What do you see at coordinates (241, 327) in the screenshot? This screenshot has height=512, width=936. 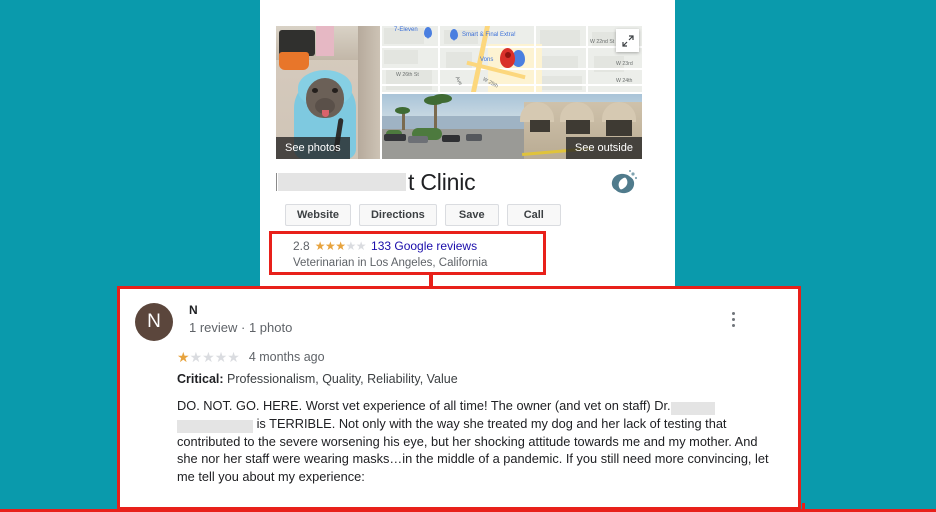 I see `reviewer-meta: 1 review · 1 photo` at bounding box center [241, 327].